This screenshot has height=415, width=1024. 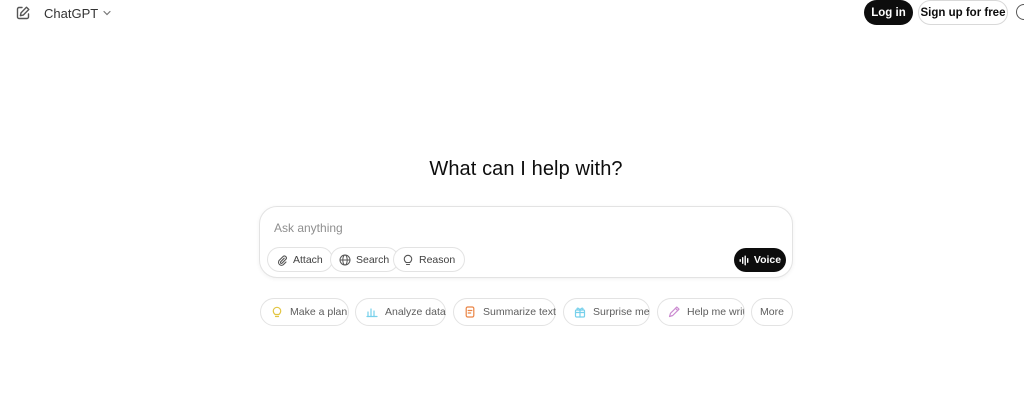 What do you see at coordinates (519, 312) in the screenshot?
I see `suggestion-label: Summarize text` at bounding box center [519, 312].